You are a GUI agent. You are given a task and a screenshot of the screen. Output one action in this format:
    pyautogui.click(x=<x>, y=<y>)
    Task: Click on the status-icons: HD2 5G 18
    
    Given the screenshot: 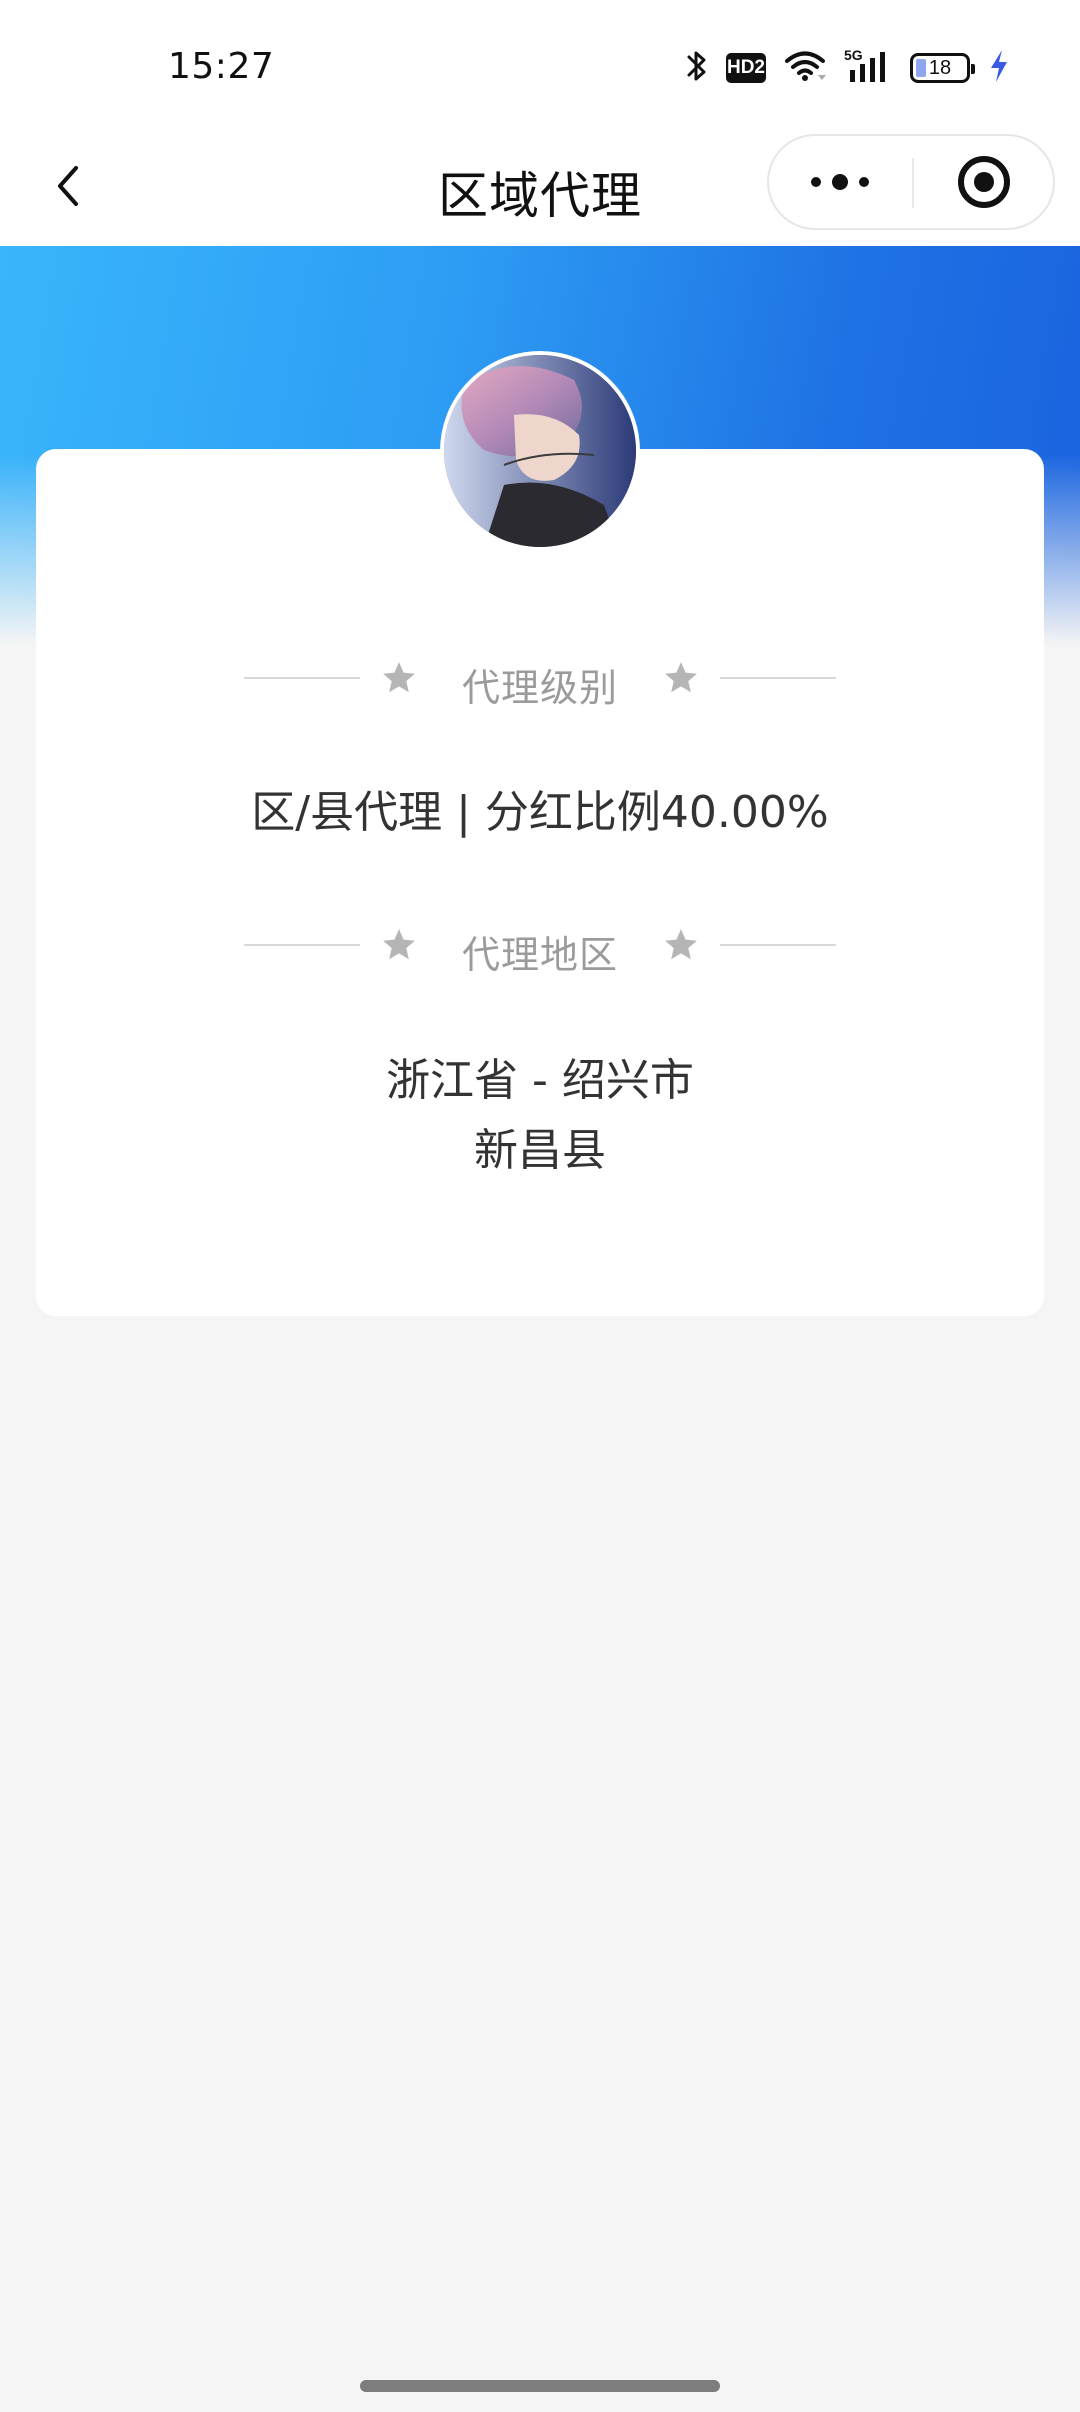 What is the action you would take?
    pyautogui.click(x=848, y=67)
    